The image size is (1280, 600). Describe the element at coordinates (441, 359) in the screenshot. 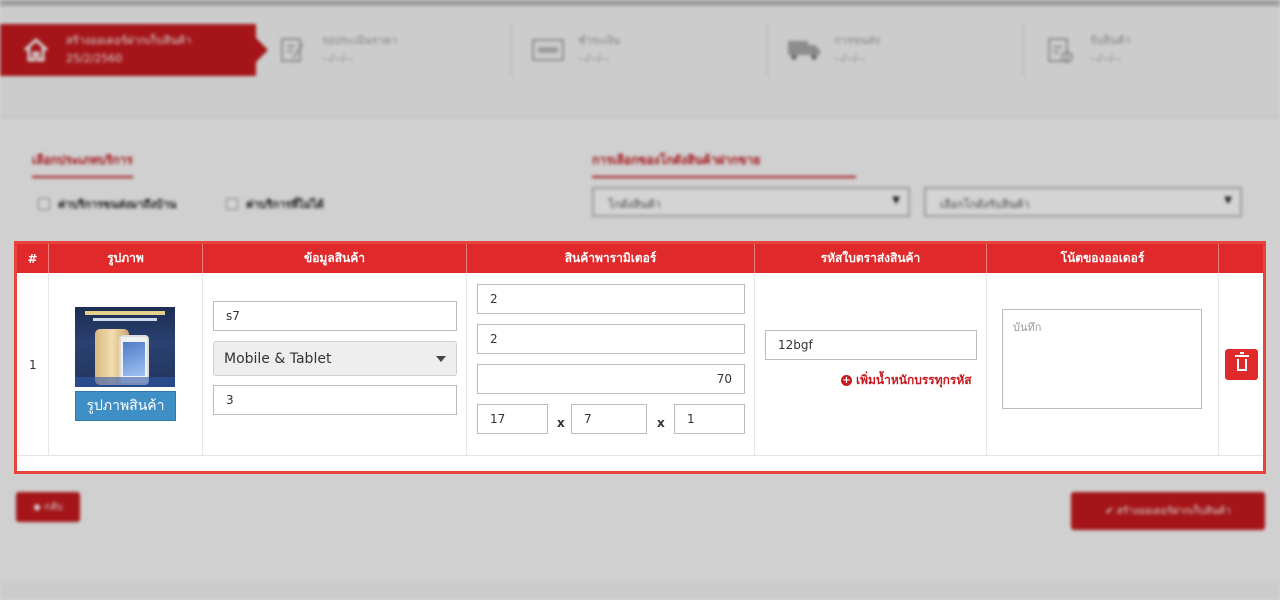

I see `caret-down-icon` at that location.